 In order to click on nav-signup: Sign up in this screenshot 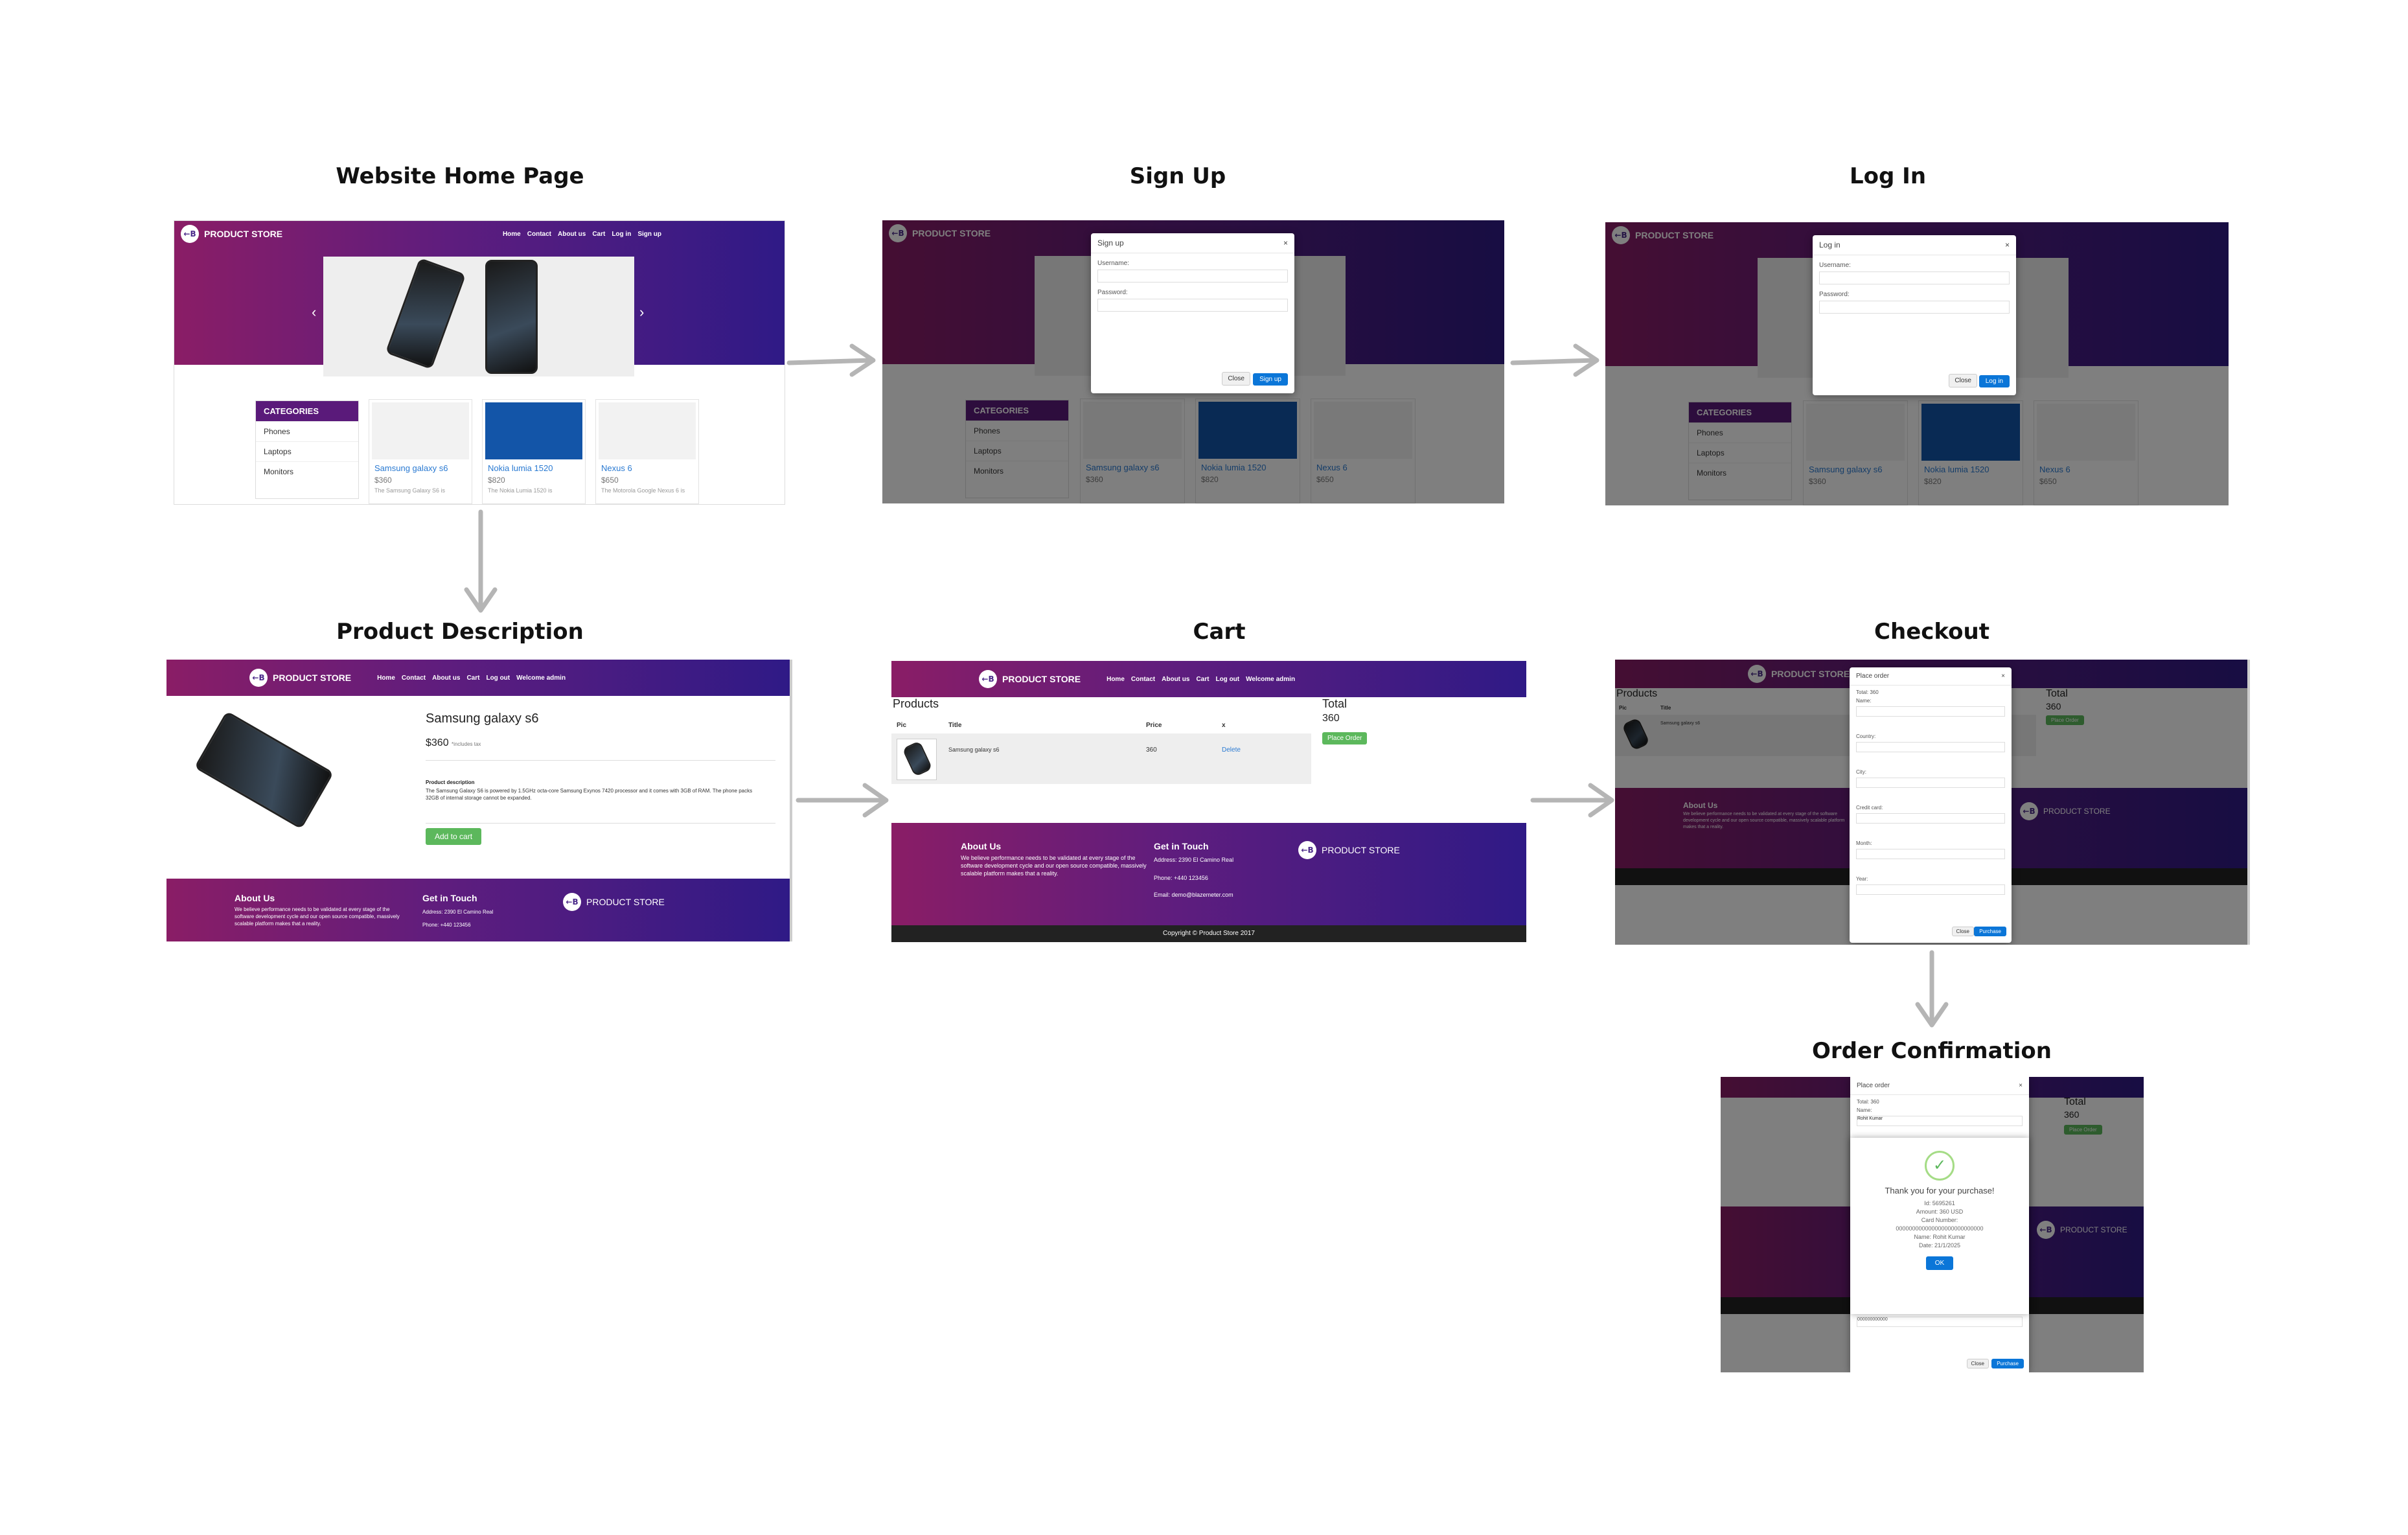, I will do `click(649, 234)`.